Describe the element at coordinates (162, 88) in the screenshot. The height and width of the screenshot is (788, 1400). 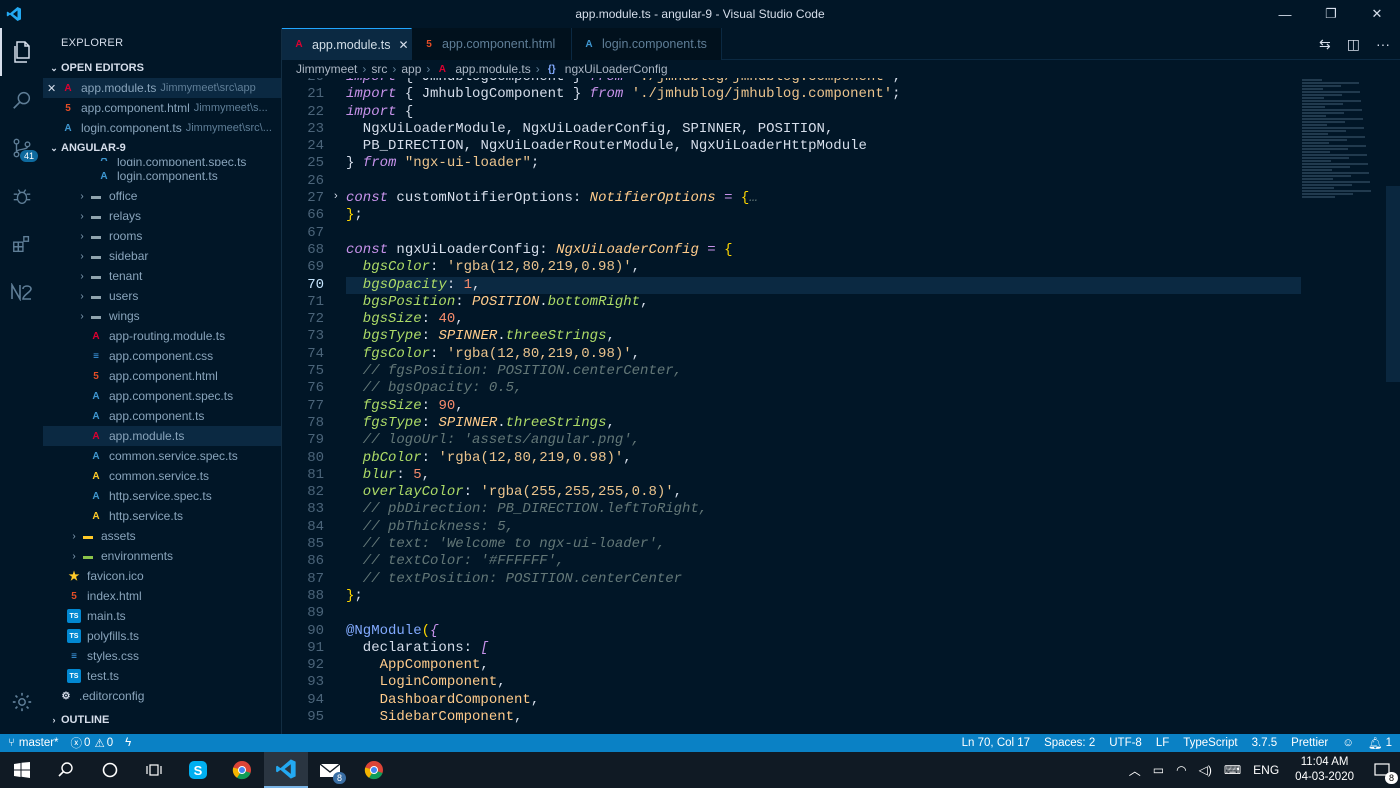
I see `open-editor-item: ✕ Aapp.module.ts Jimmymeet\src\app` at that location.